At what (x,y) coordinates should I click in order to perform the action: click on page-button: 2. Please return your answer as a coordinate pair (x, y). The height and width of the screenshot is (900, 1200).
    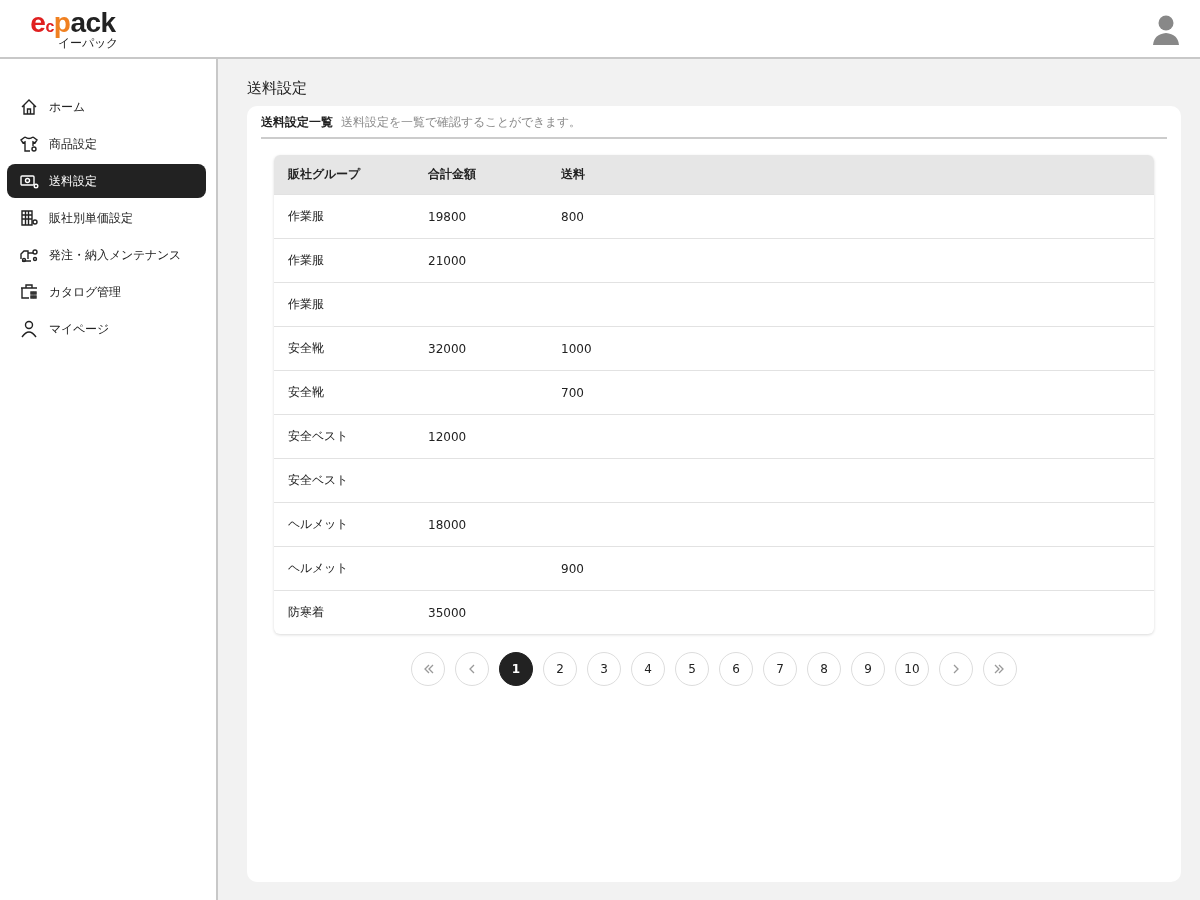
    Looking at the image, I should click on (560, 669).